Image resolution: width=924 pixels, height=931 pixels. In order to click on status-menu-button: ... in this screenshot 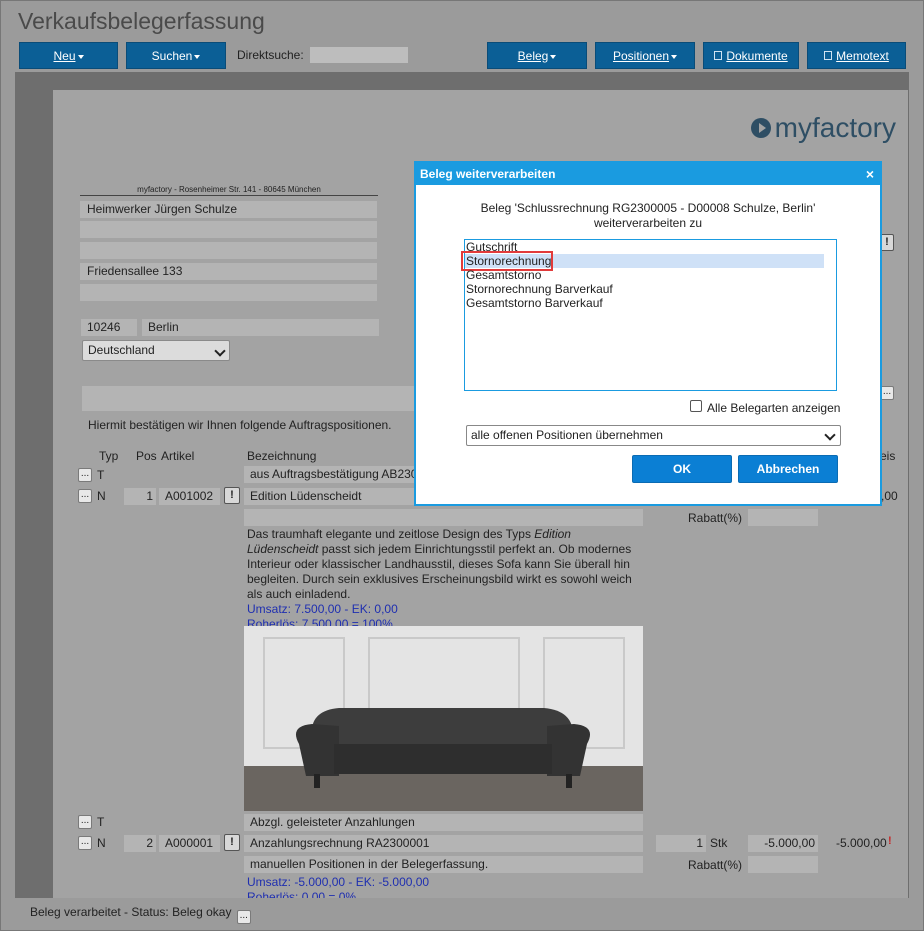, I will do `click(243, 917)`.